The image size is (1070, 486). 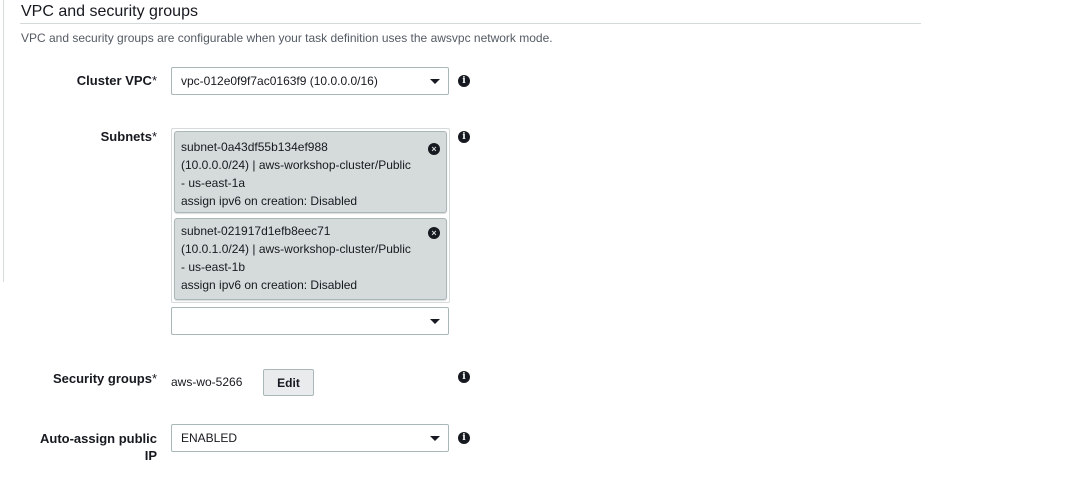 I want to click on subnet-zone: - us-east-1a, so click(x=213, y=183).